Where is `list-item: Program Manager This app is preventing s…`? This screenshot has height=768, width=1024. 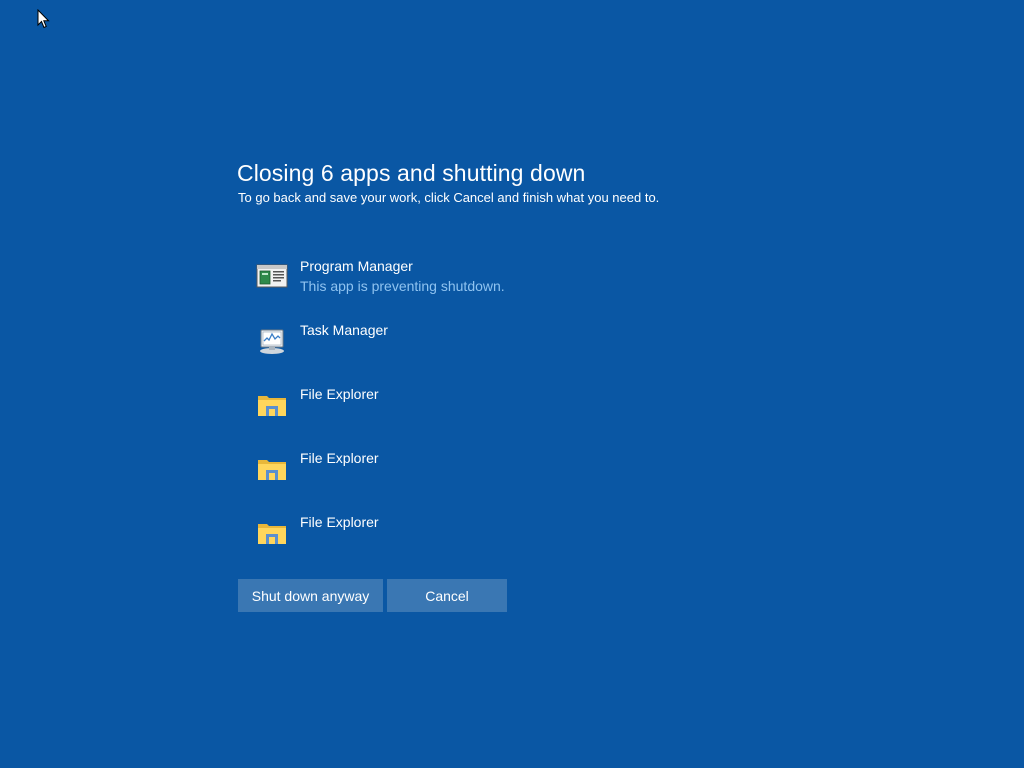 list-item: Program Manager This app is preventing s… is located at coordinates (556, 288).